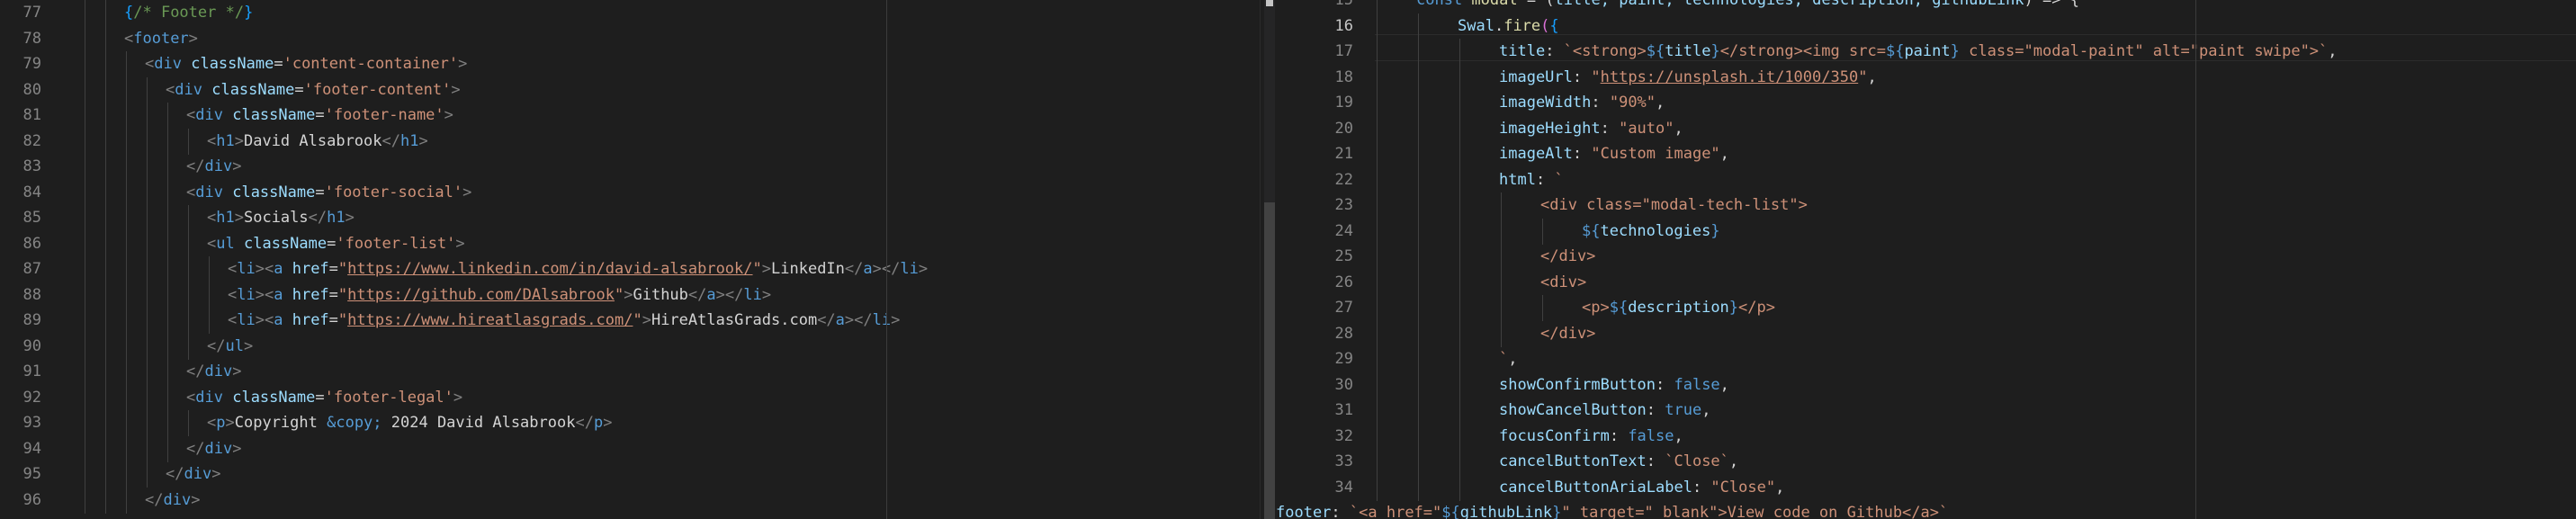 The height and width of the screenshot is (519, 2576). I want to click on code-token: cancelButtonText, so click(1573, 461).